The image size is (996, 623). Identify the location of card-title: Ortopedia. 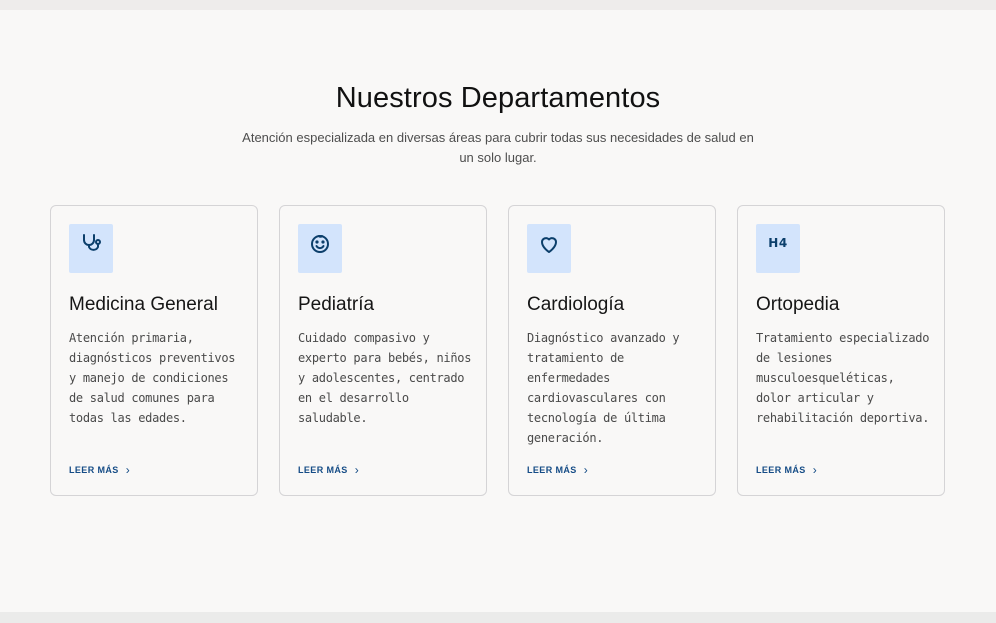
(798, 304).